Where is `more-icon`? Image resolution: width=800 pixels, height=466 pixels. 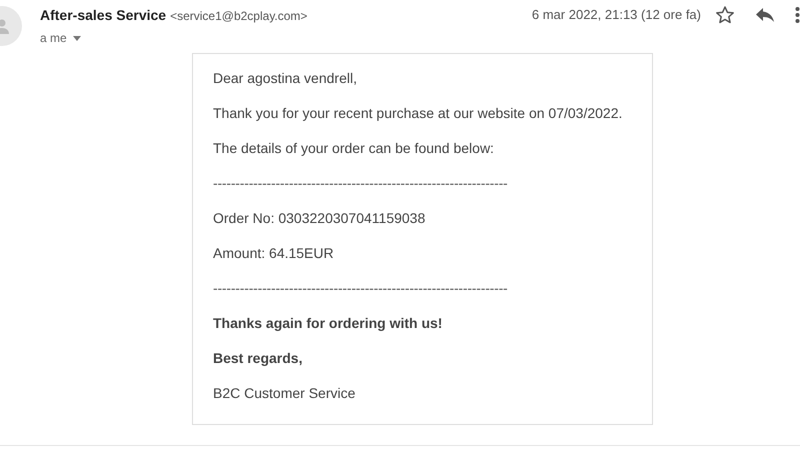 more-icon is located at coordinates (797, 15).